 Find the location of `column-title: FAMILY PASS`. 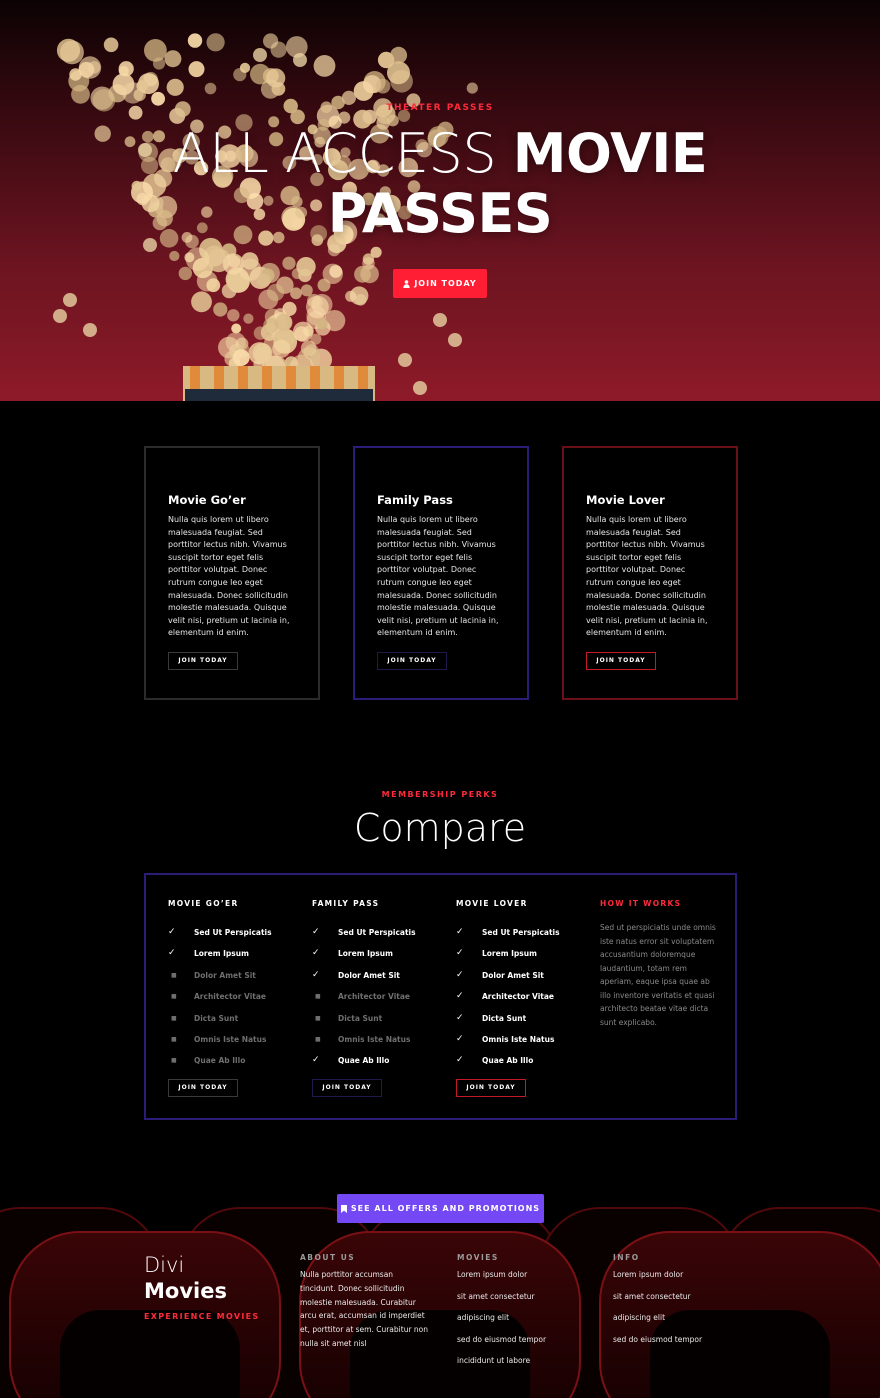

column-title: FAMILY PASS is located at coordinates (346, 903).